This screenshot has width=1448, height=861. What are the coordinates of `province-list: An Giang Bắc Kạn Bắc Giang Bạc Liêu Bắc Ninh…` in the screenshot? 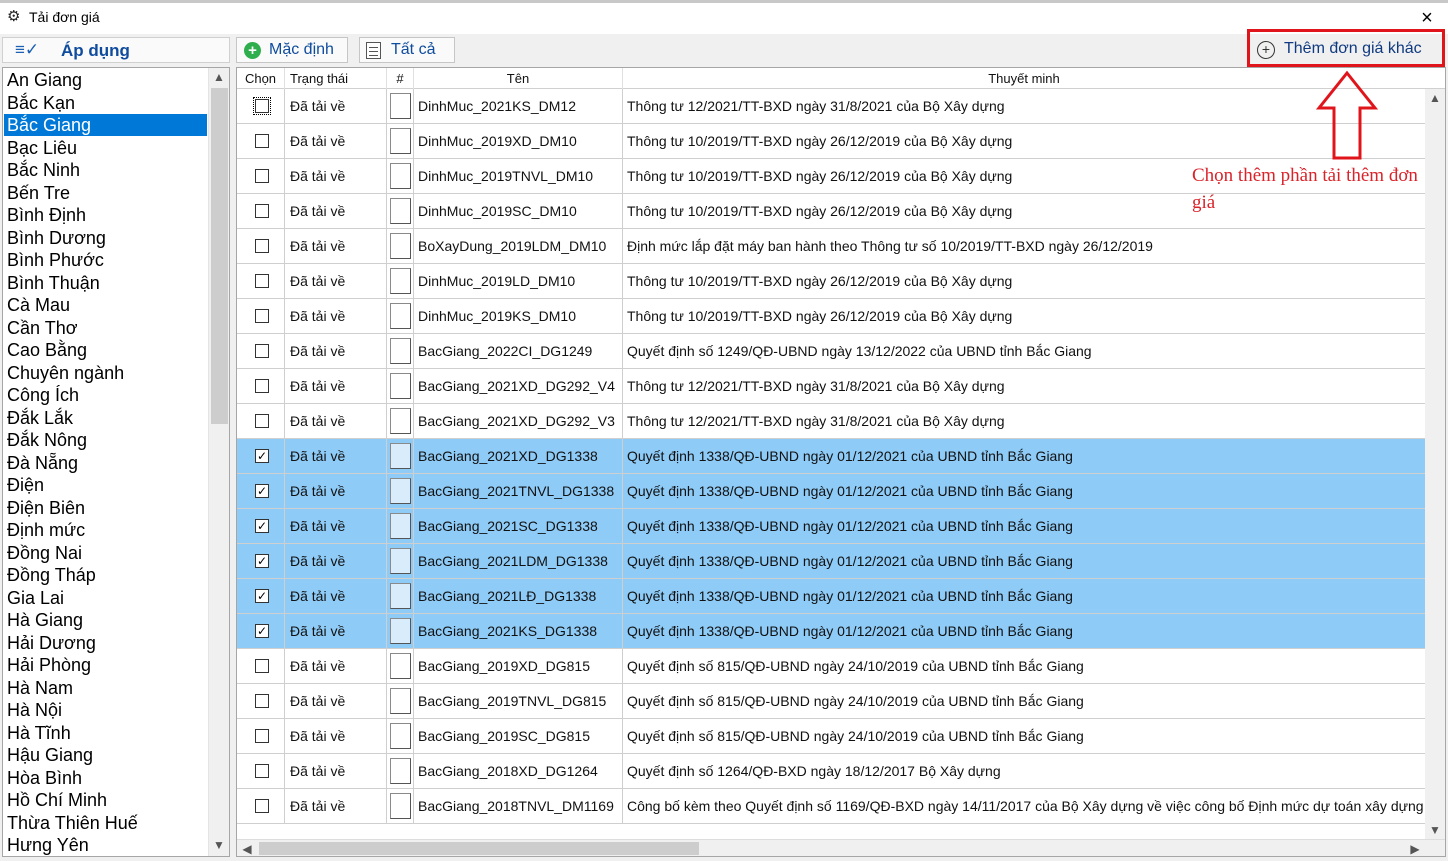 It's located at (116, 462).